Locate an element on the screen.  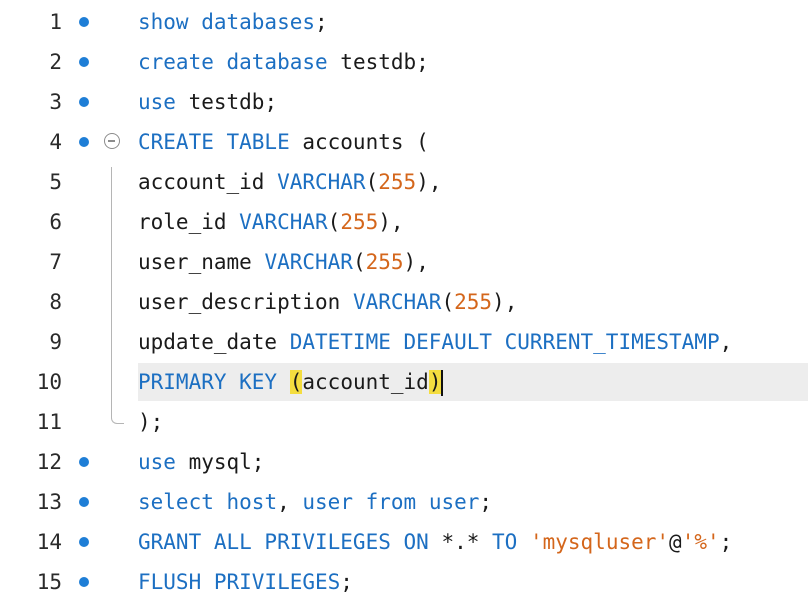
code-token: update_date is located at coordinates (214, 342).